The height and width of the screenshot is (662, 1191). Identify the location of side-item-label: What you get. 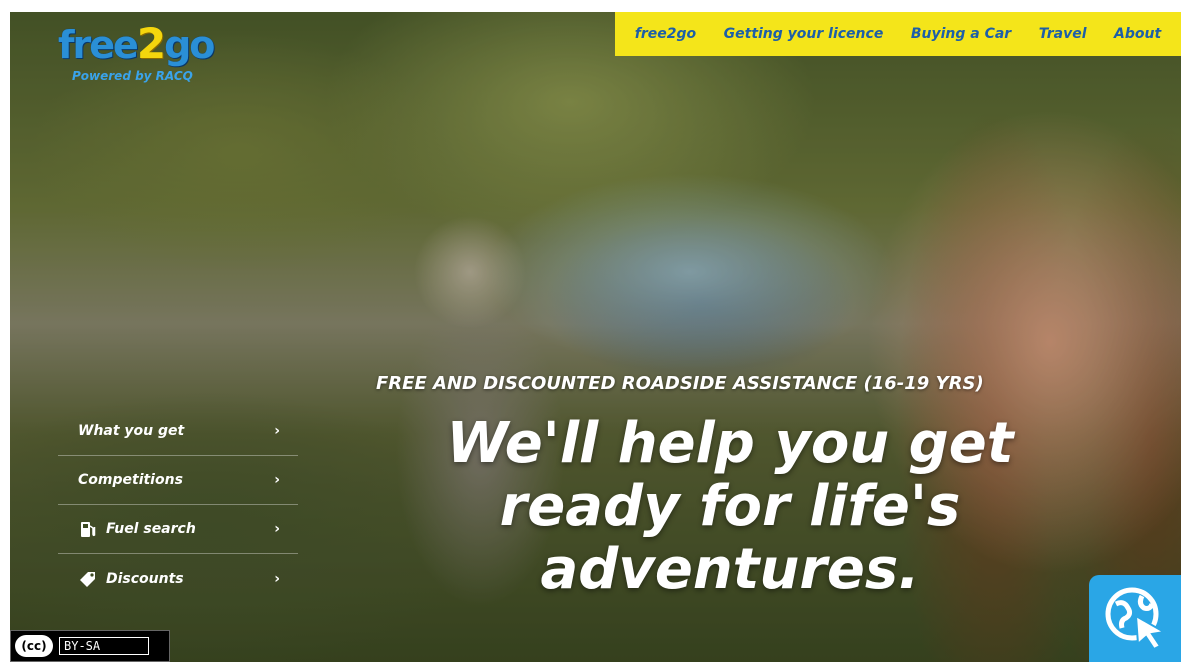
(131, 431).